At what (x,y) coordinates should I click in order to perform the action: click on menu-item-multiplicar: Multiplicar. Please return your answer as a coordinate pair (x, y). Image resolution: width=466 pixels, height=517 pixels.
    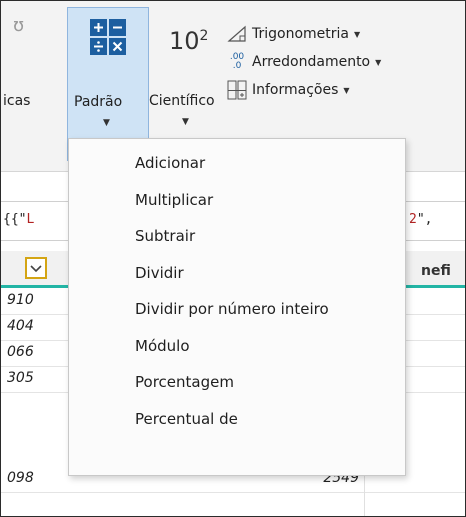
    Looking at the image, I should click on (237, 200).